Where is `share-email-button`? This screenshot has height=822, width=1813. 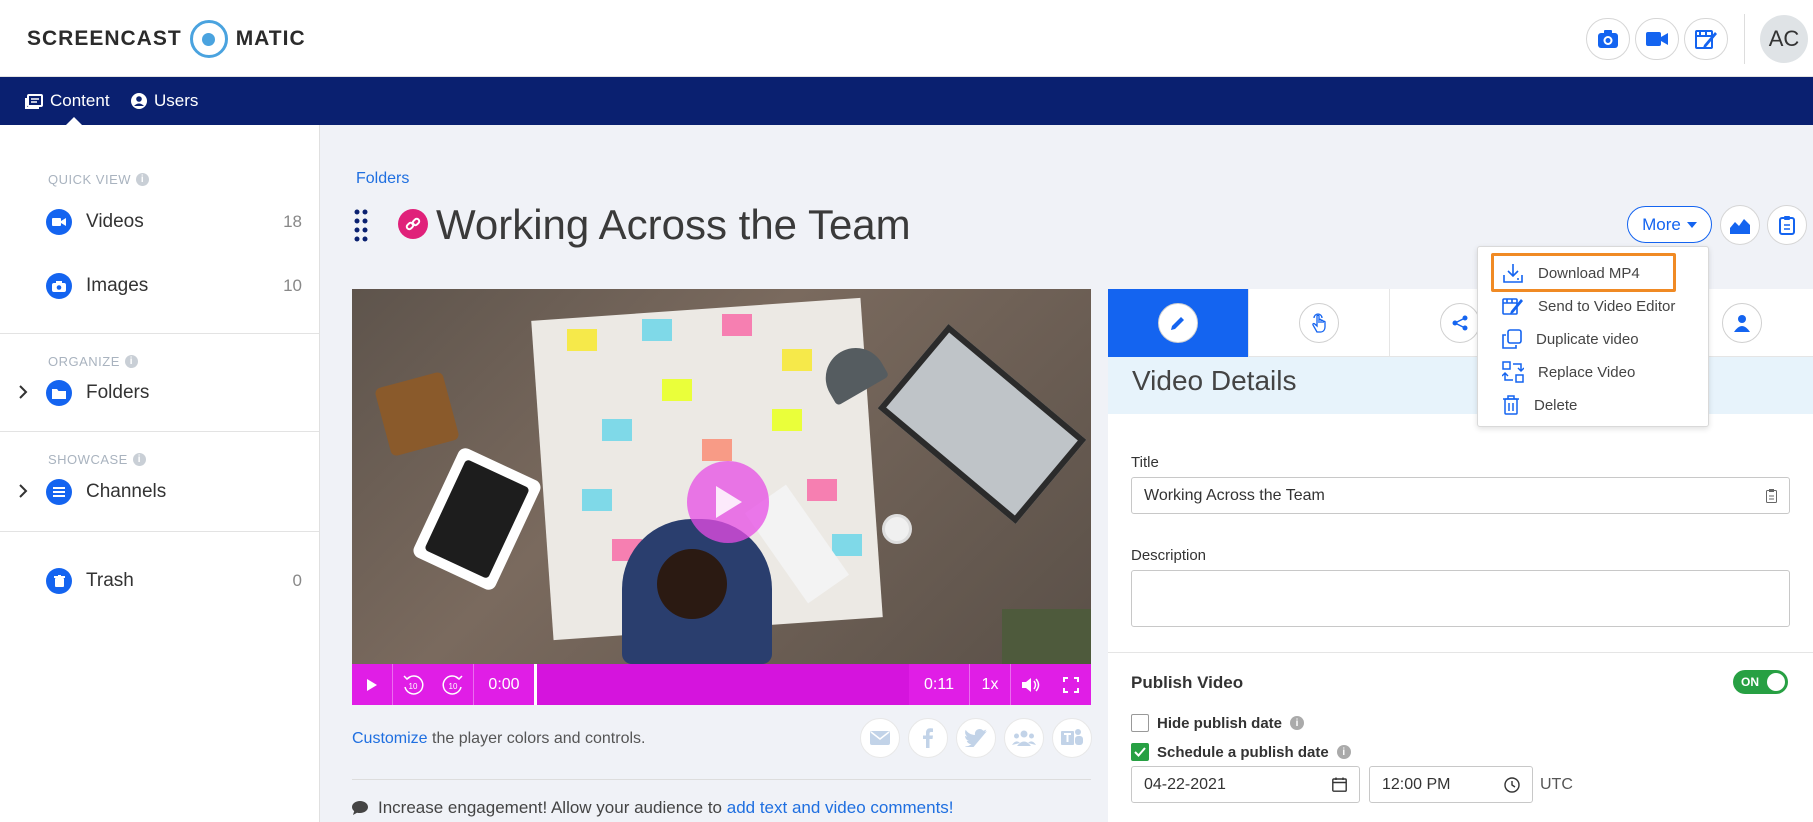
share-email-button is located at coordinates (880, 738).